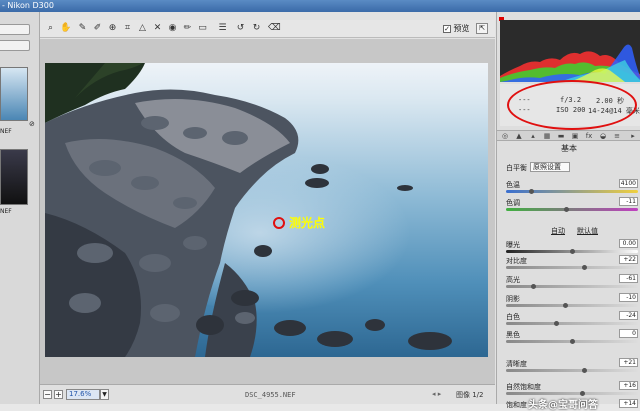 The image size is (640, 411). I want to click on histogram, so click(570, 51).